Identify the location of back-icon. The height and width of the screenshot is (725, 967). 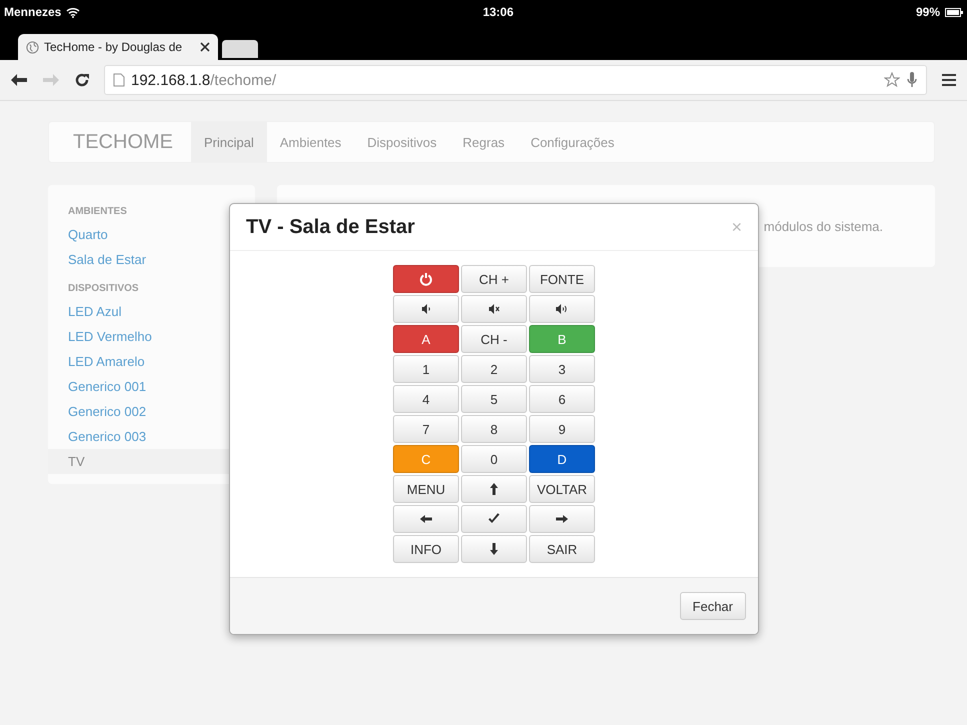
(19, 80).